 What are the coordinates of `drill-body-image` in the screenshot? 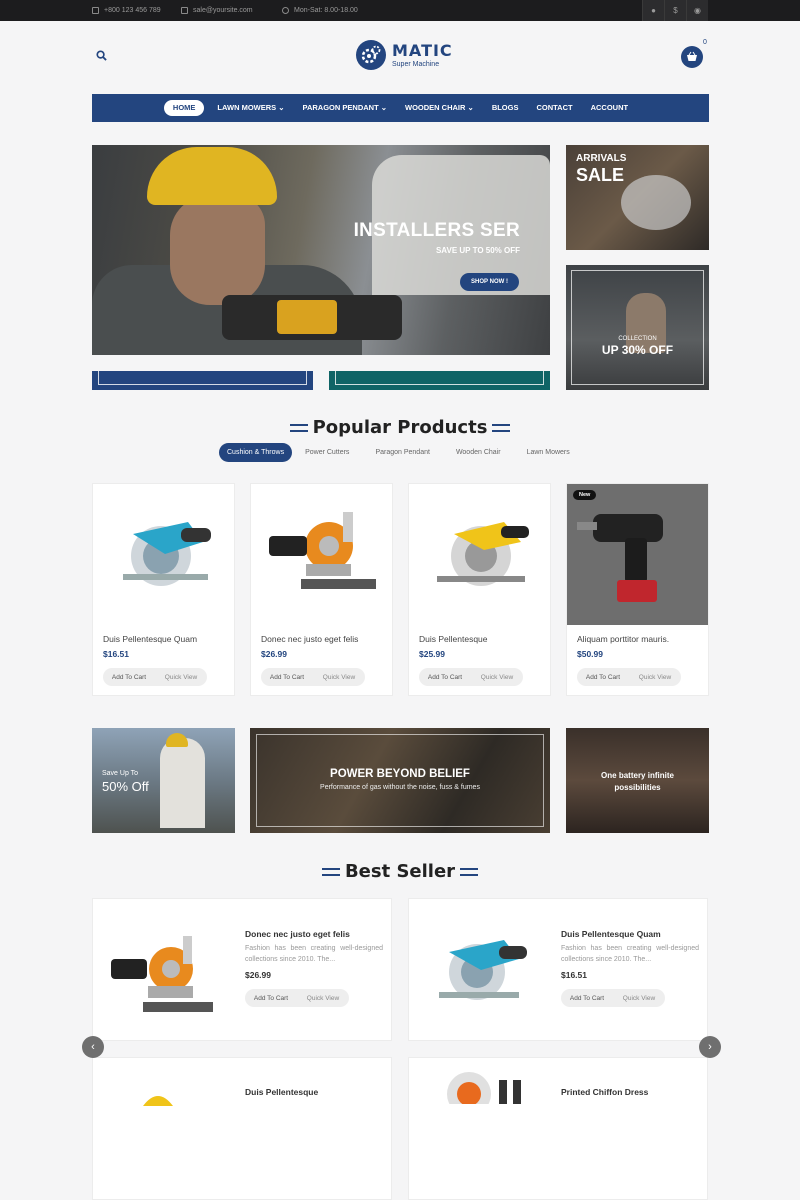 It's located at (307, 317).